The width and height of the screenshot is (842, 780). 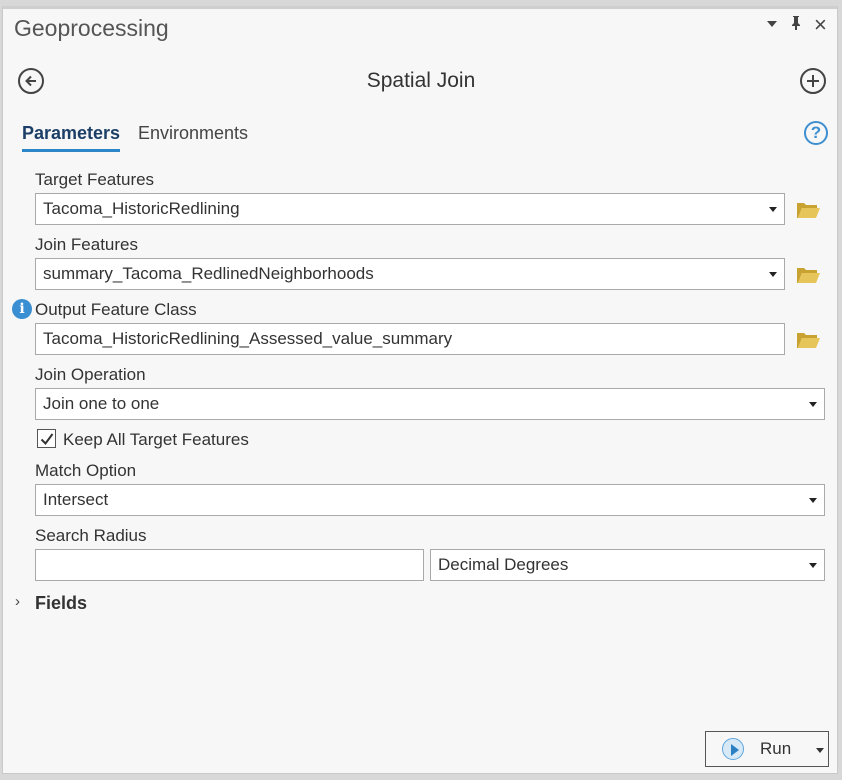 What do you see at coordinates (816, 133) in the screenshot?
I see `help-icon: ?` at bounding box center [816, 133].